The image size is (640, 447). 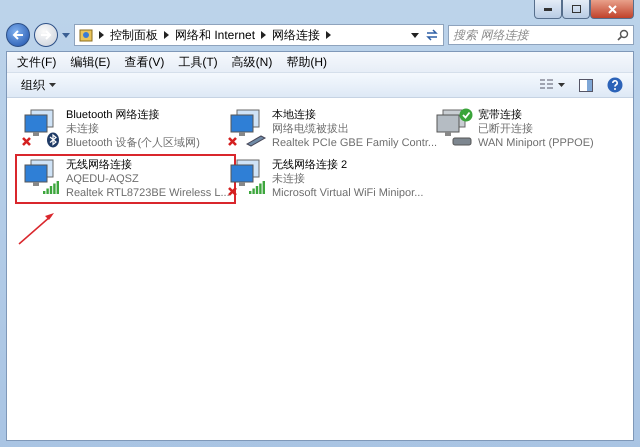 I want to click on dropdown-caret-icon, so click(x=415, y=35).